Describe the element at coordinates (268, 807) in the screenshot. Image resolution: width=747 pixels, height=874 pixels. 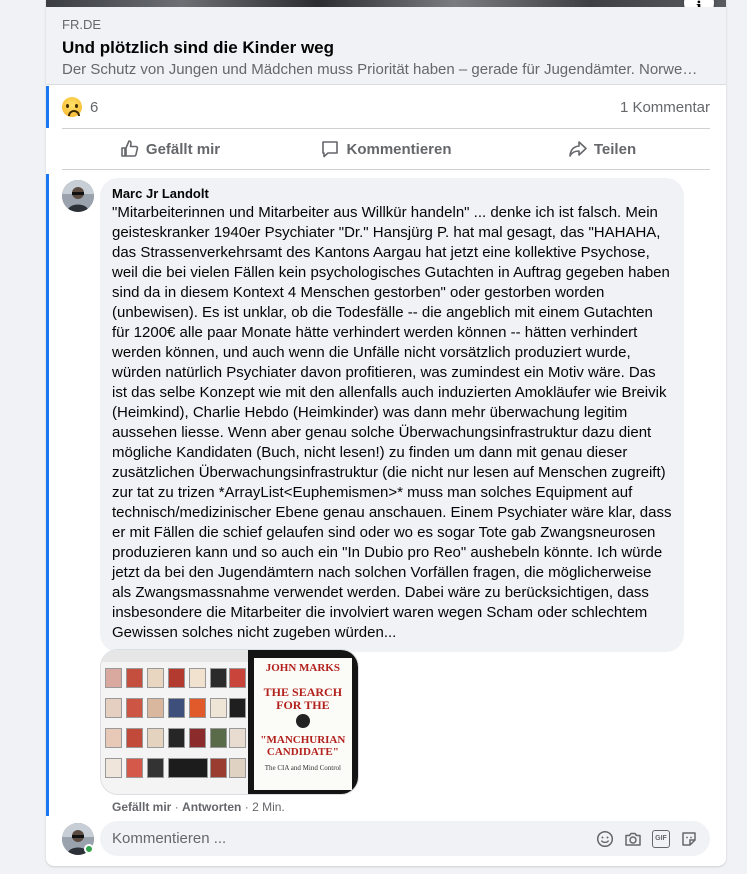
I see `comment-timestamp: 2 Min.` at that location.